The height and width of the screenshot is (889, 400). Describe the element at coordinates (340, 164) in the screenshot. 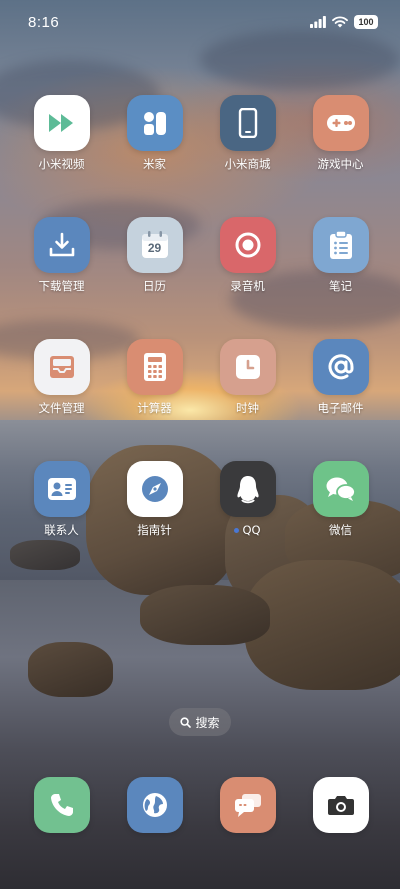

I see `app-label: 游戏中心` at that location.